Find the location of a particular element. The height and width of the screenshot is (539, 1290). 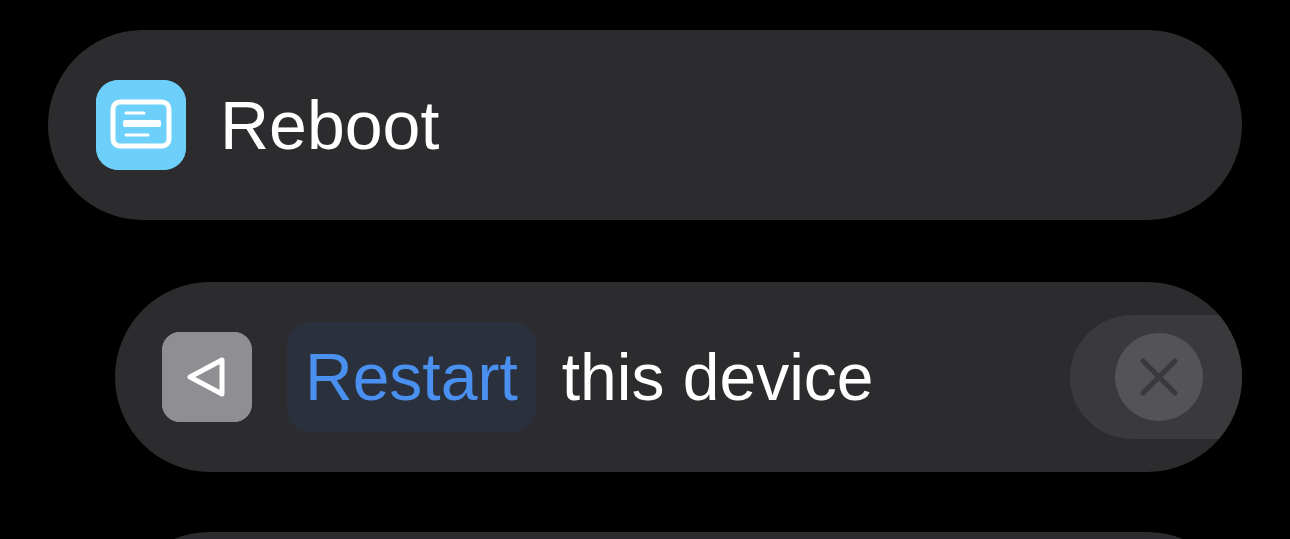

triangle-icon is located at coordinates (207, 377).